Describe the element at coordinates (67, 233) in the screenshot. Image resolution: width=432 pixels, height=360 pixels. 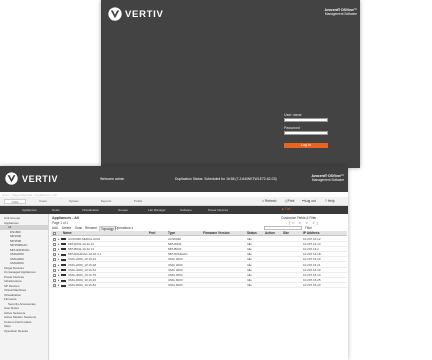
I see `col-name: Name` at that location.